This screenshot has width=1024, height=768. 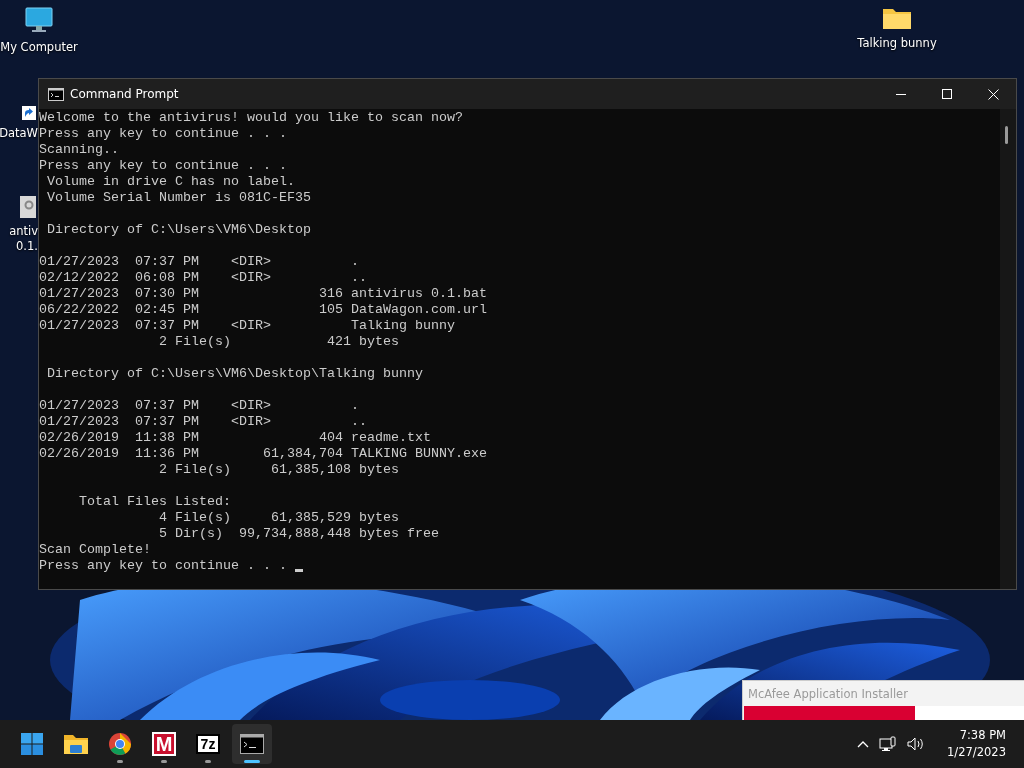 What do you see at coordinates (263, 310) in the screenshot?
I see `console-line: 06/22/2022 02:45 PM 105 DataWagon.com.url` at bounding box center [263, 310].